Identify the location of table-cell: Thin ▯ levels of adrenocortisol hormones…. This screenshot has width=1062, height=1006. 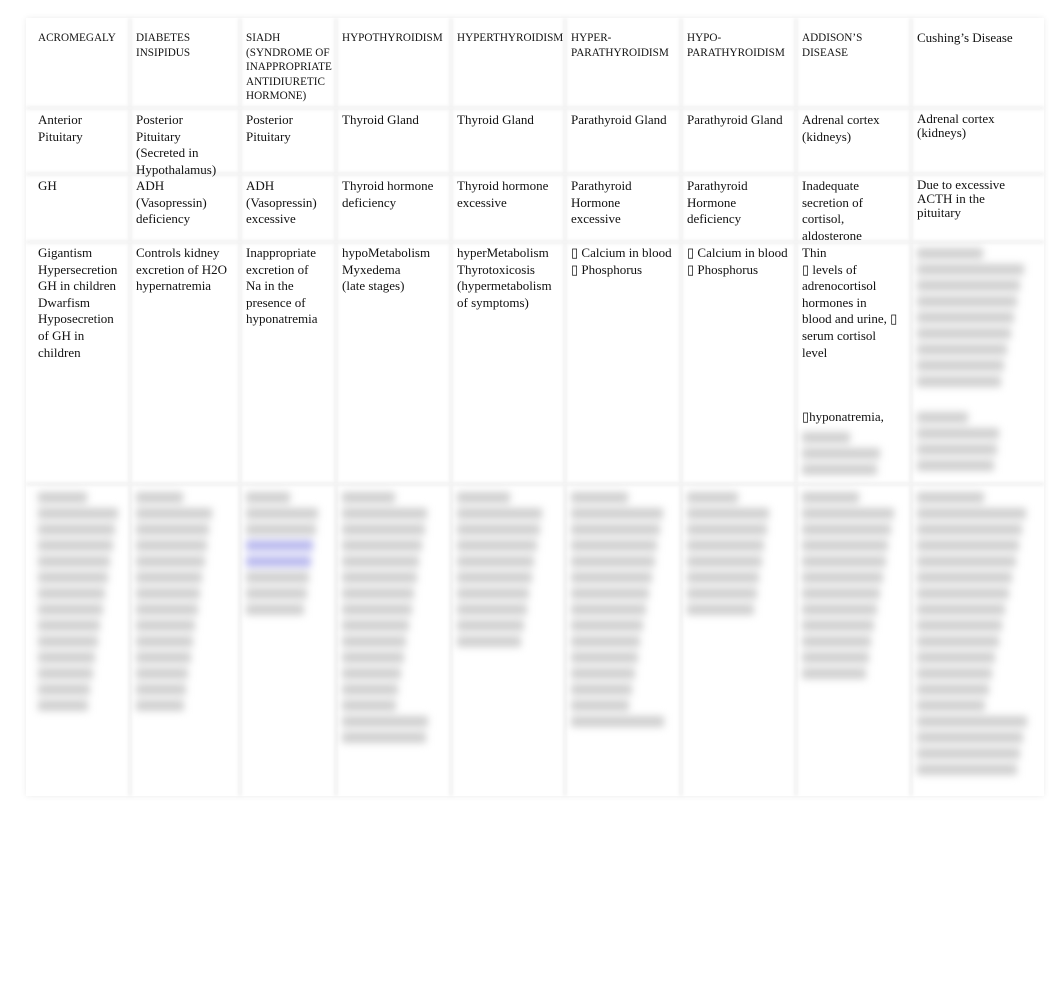
(850, 302).